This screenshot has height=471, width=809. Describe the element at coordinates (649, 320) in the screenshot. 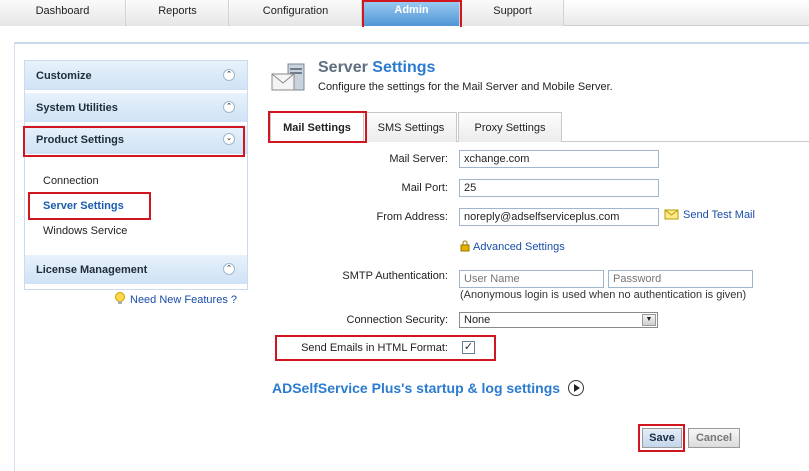

I see `dropdown-arrow-icon: ▼` at that location.